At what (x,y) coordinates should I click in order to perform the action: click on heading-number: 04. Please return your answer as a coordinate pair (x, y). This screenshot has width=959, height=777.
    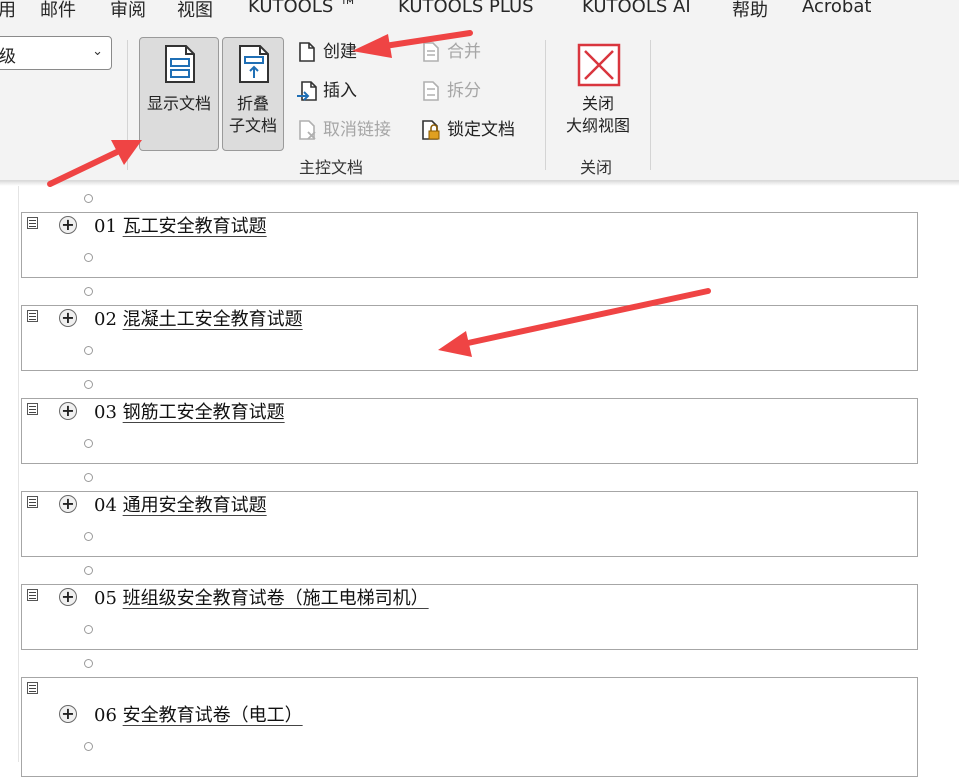
    Looking at the image, I should click on (105, 505).